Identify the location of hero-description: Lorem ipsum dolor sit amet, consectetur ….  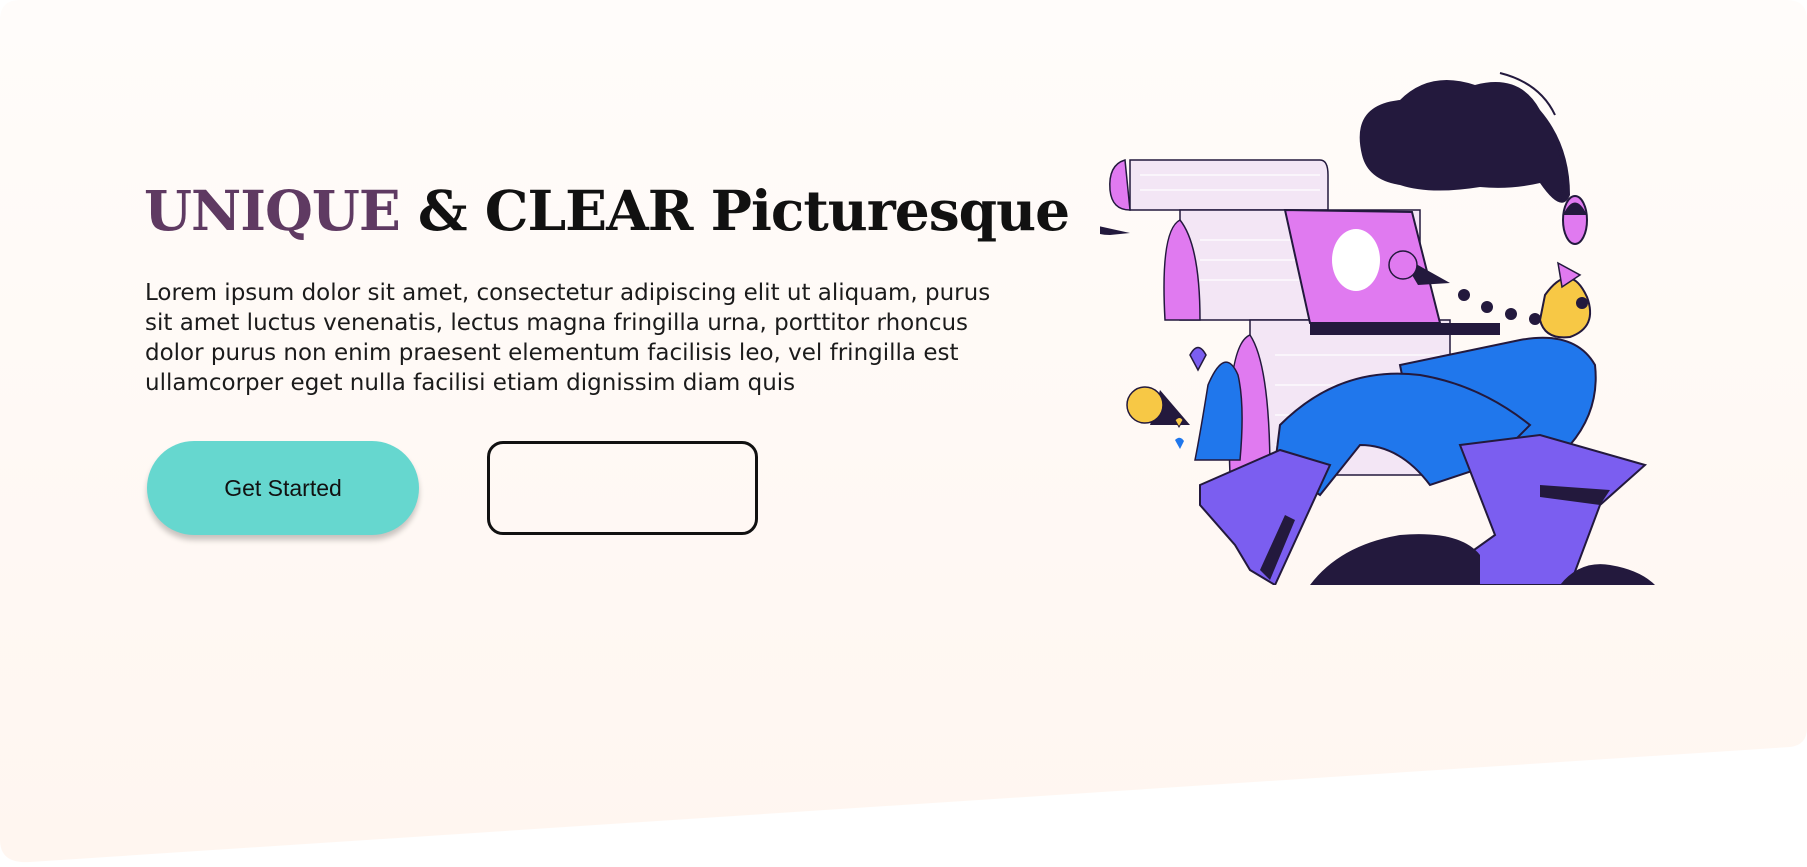
(568, 338).